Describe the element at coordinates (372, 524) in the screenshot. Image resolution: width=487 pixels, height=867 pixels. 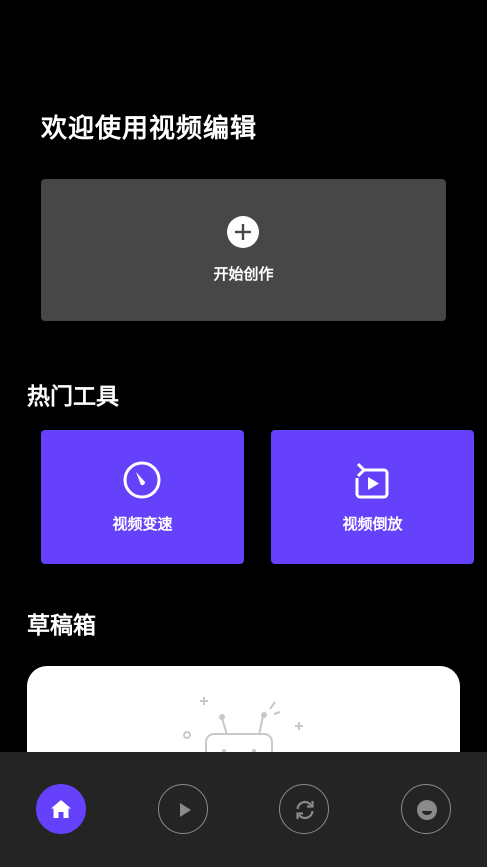
I see `video-reverse-label: 视频倒放` at that location.